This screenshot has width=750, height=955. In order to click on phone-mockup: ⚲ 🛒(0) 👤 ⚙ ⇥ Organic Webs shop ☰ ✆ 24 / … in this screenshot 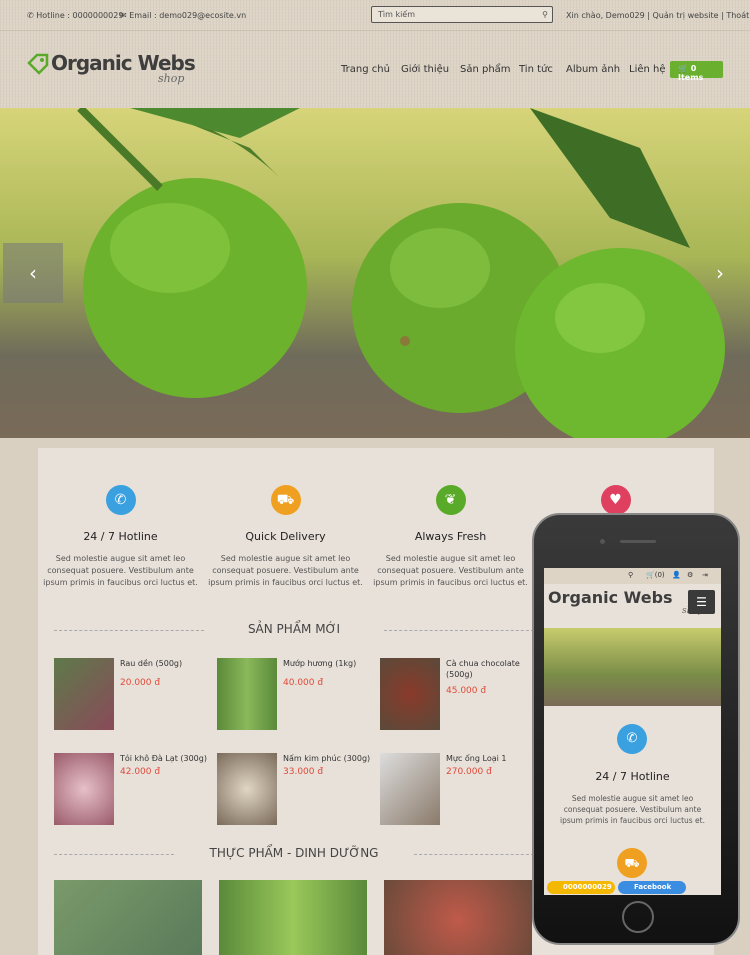, I will do `click(636, 729)`.